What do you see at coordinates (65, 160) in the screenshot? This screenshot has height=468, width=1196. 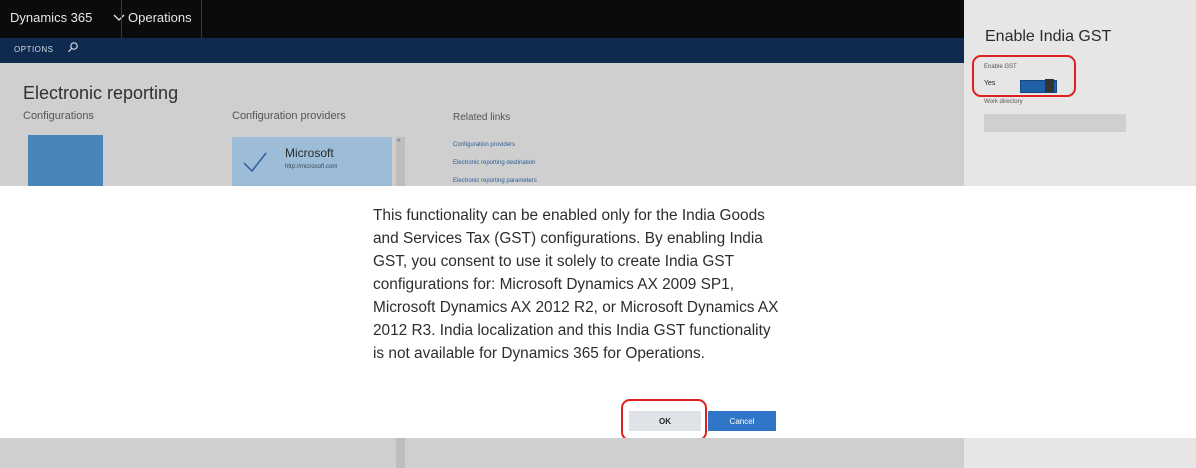 I see `configurations-tile` at bounding box center [65, 160].